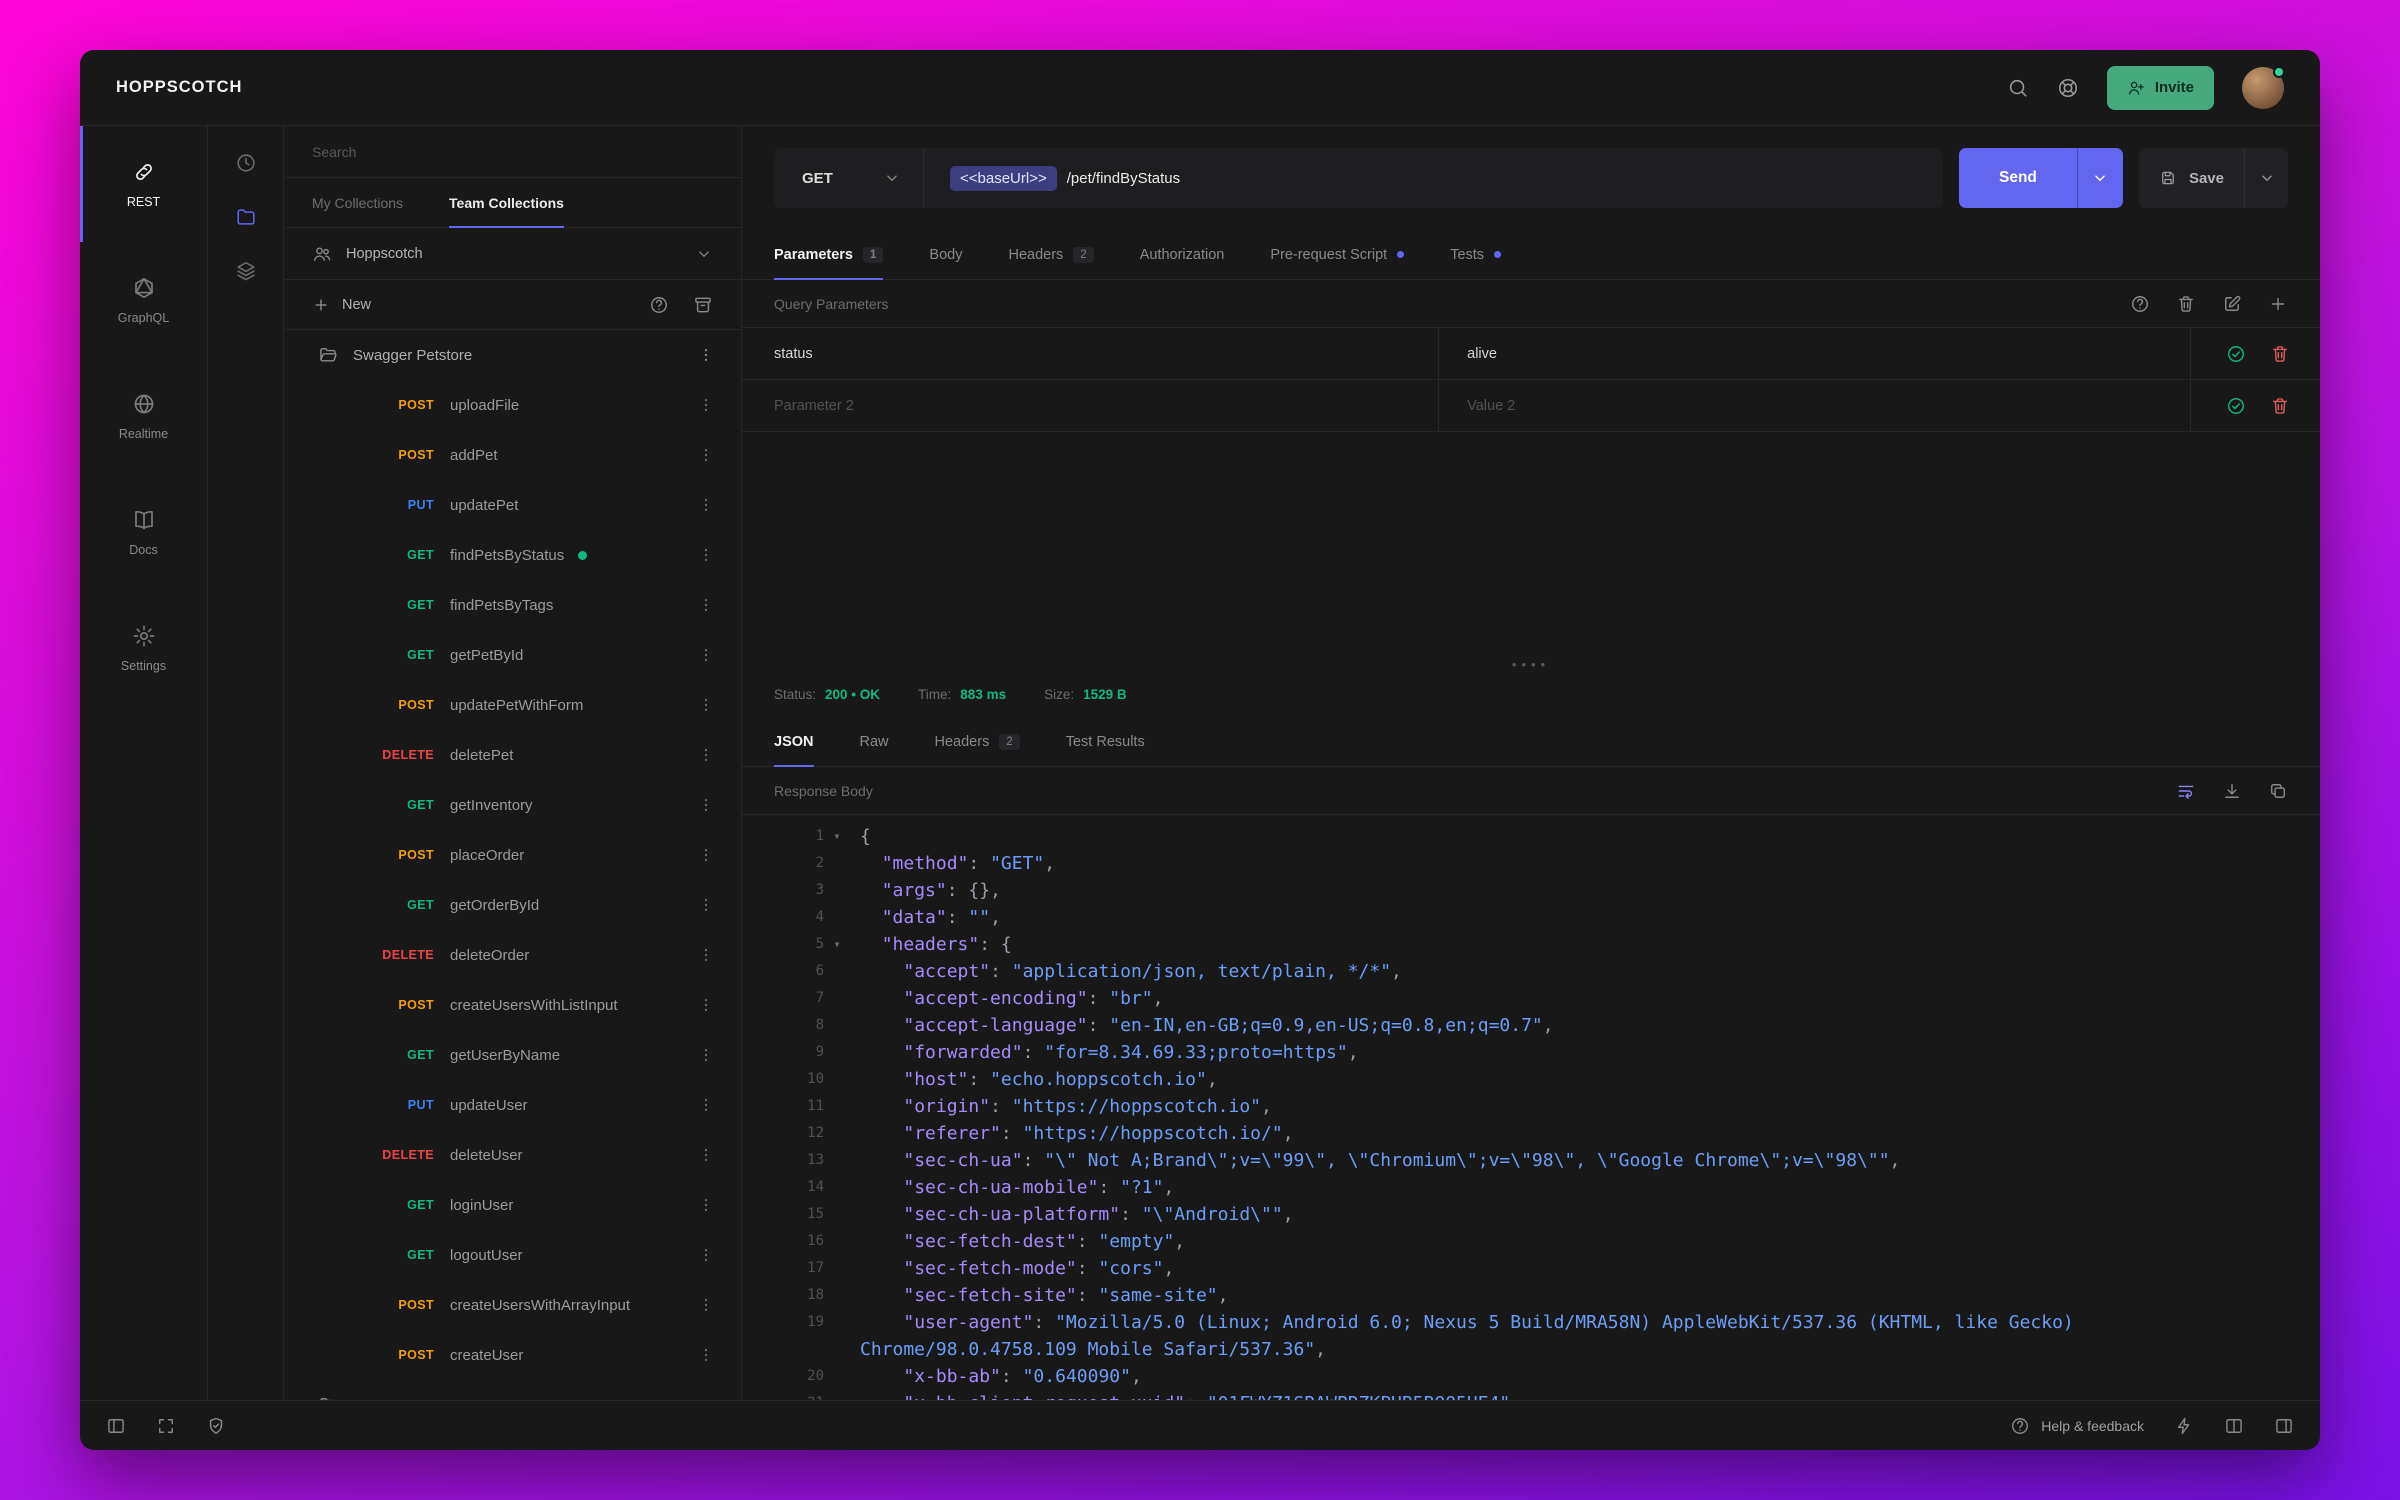  What do you see at coordinates (2284, 1426) in the screenshot?
I see `collapse-right-panel-icon` at bounding box center [2284, 1426].